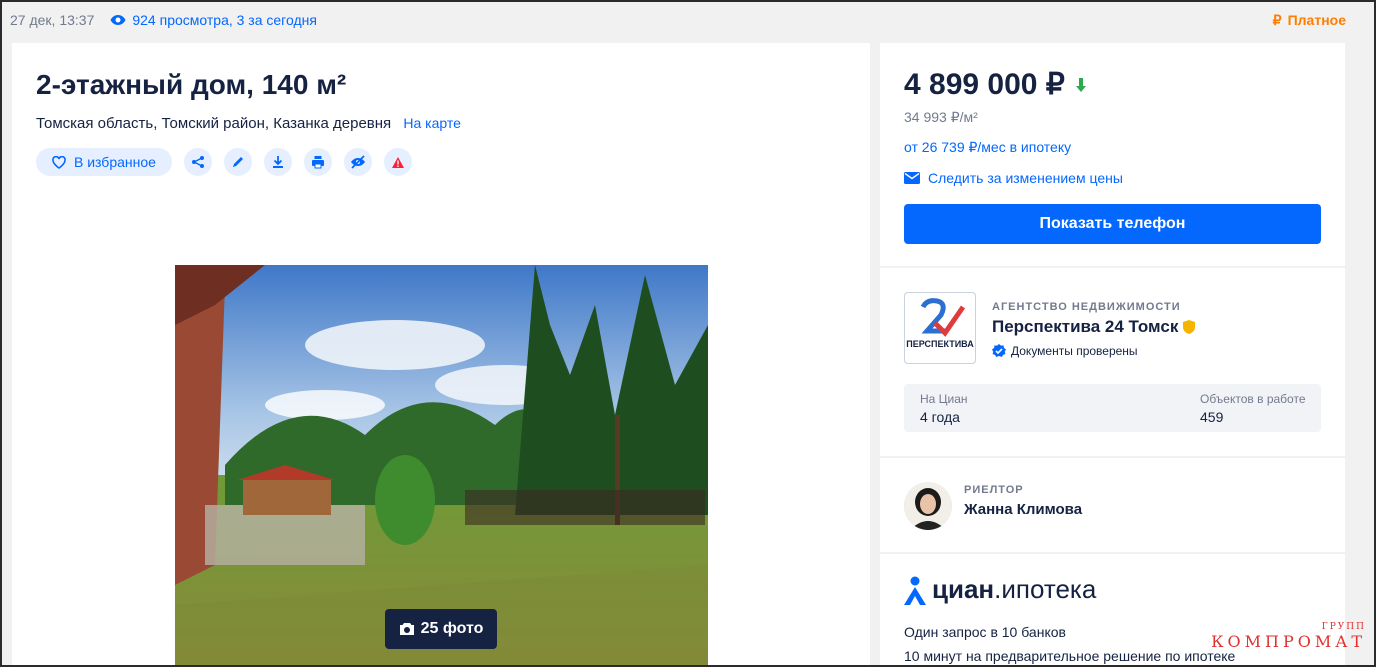 This screenshot has width=1376, height=667. Describe the element at coordinates (1112, 505) in the screenshot. I see `realtor-card: РИЕЛТОР Жанна Климова` at that location.